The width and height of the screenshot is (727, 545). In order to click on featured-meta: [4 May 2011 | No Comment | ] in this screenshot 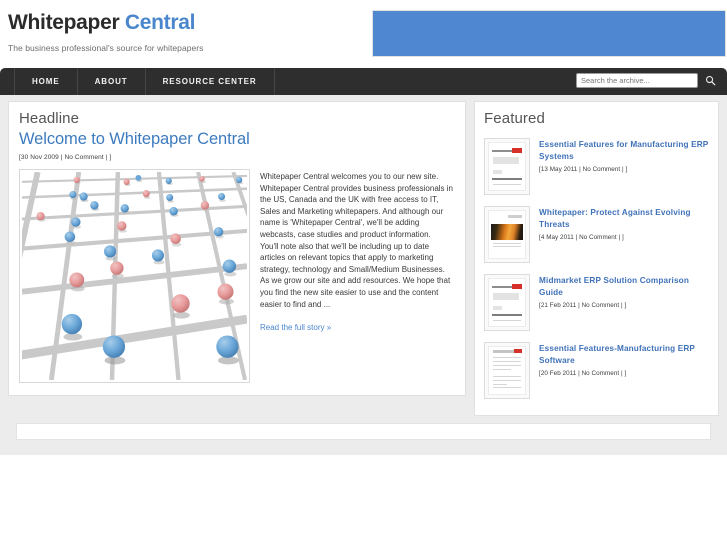, I will do `click(581, 237)`.